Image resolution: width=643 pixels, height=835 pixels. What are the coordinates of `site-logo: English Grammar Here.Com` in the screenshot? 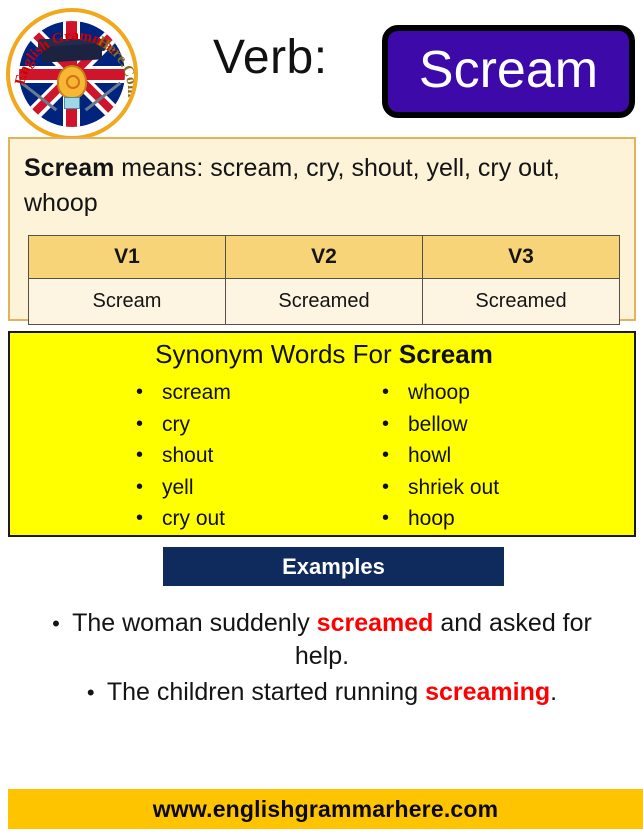 It's located at (72, 74).